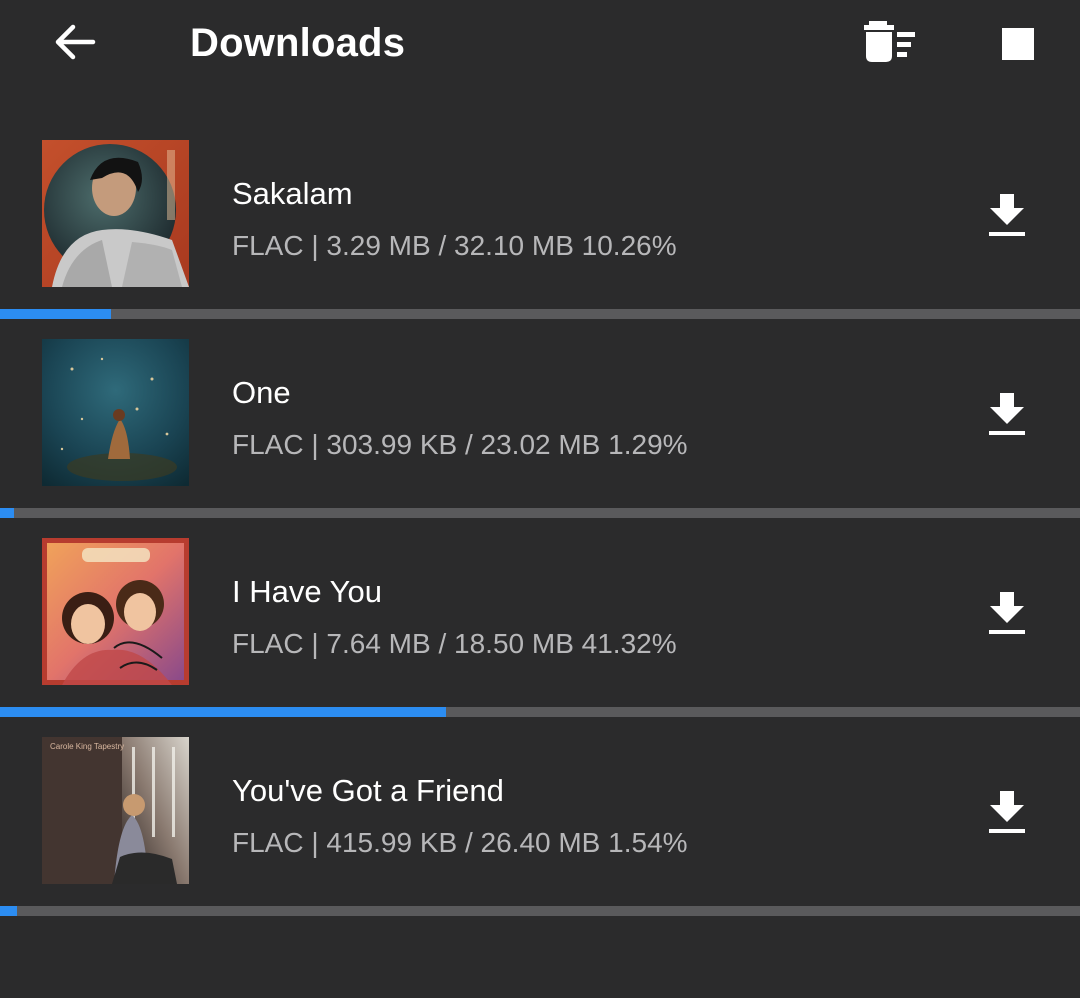 The height and width of the screenshot is (998, 1080). I want to click on clear-downloads-button, so click(890, 44).